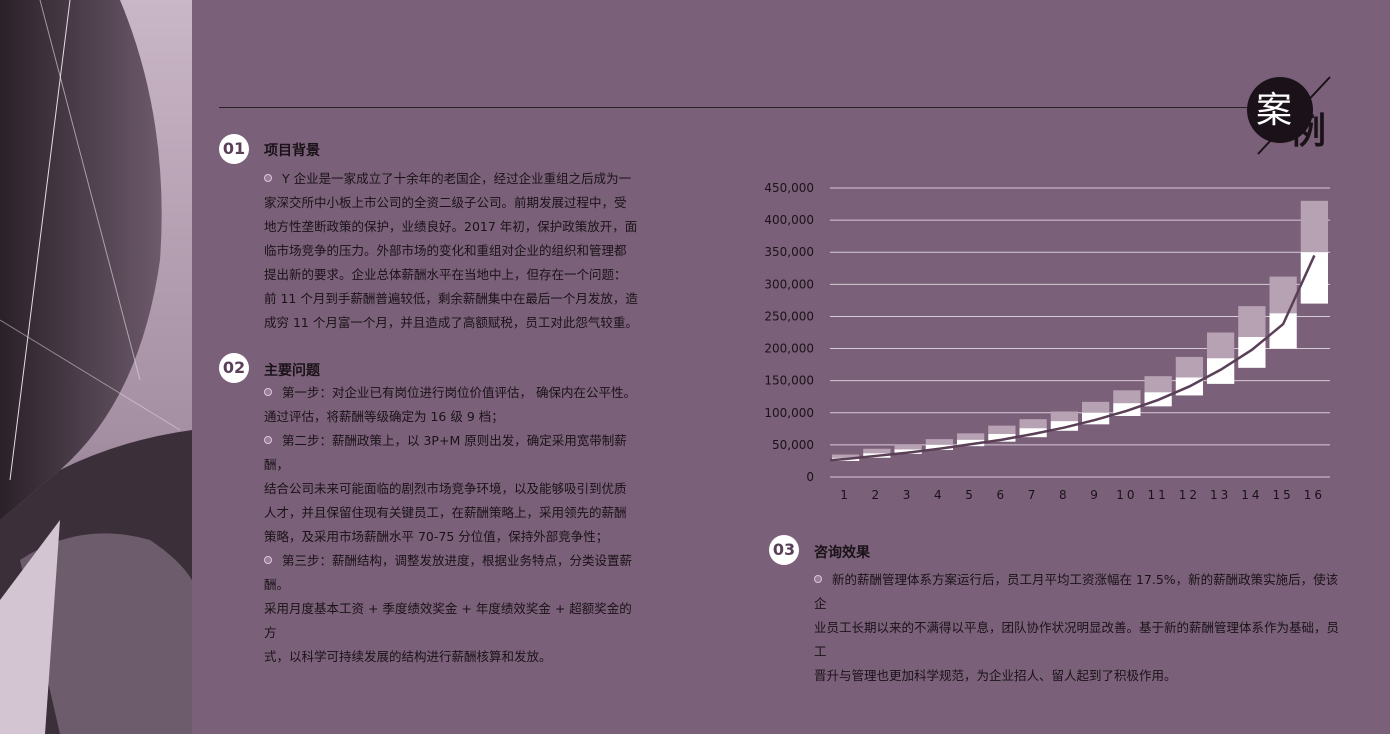 The height and width of the screenshot is (734, 1390). I want to click on x-tick-label: 3, so click(908, 495).